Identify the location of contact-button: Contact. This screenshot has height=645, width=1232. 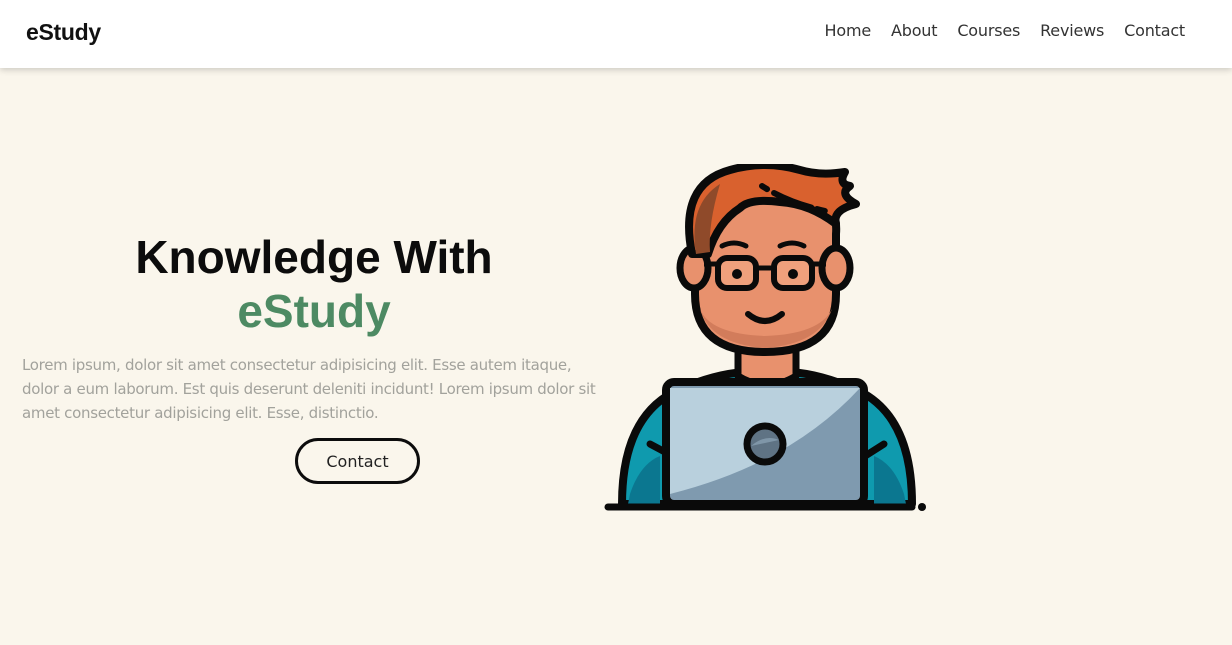
(357, 461).